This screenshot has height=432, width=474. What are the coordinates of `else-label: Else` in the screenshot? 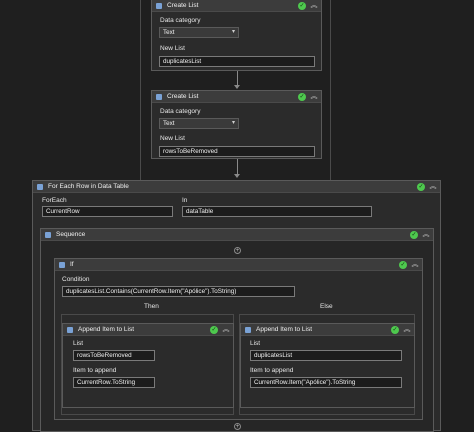 It's located at (326, 306).